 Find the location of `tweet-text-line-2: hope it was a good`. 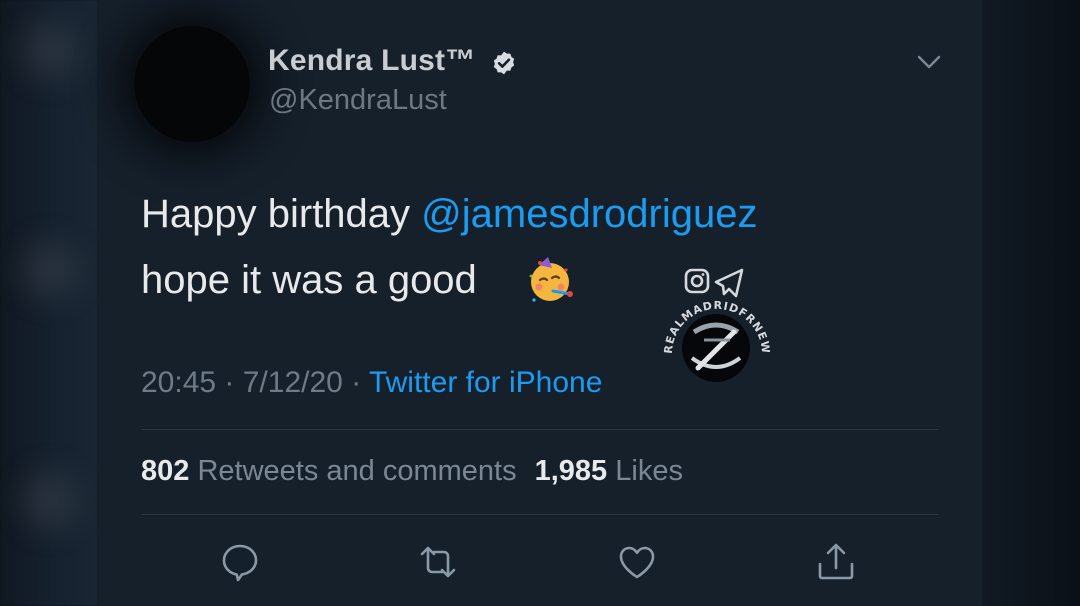

tweet-text-line-2: hope it was a good is located at coordinates (309, 280).